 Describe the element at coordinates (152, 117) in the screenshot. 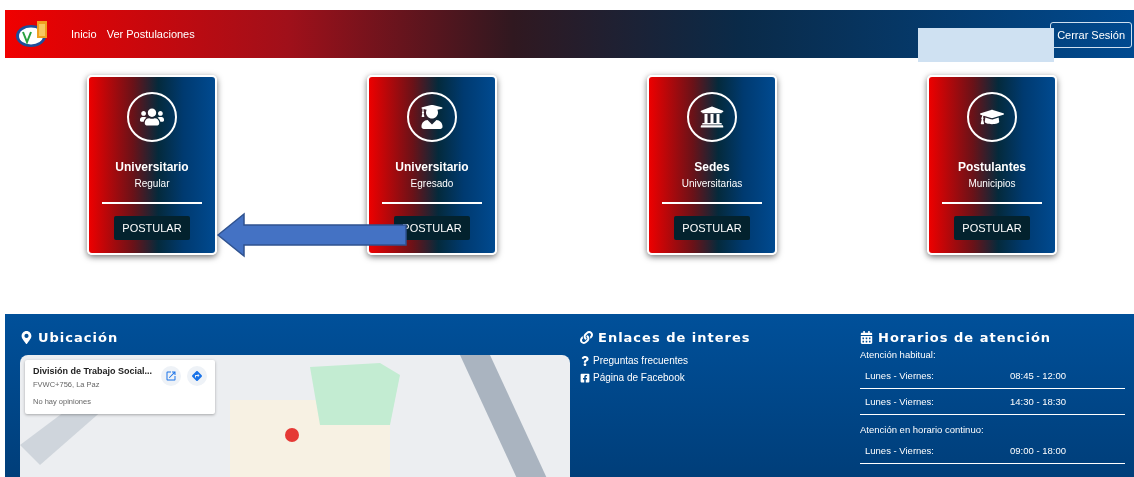

I see `people-icon` at that location.